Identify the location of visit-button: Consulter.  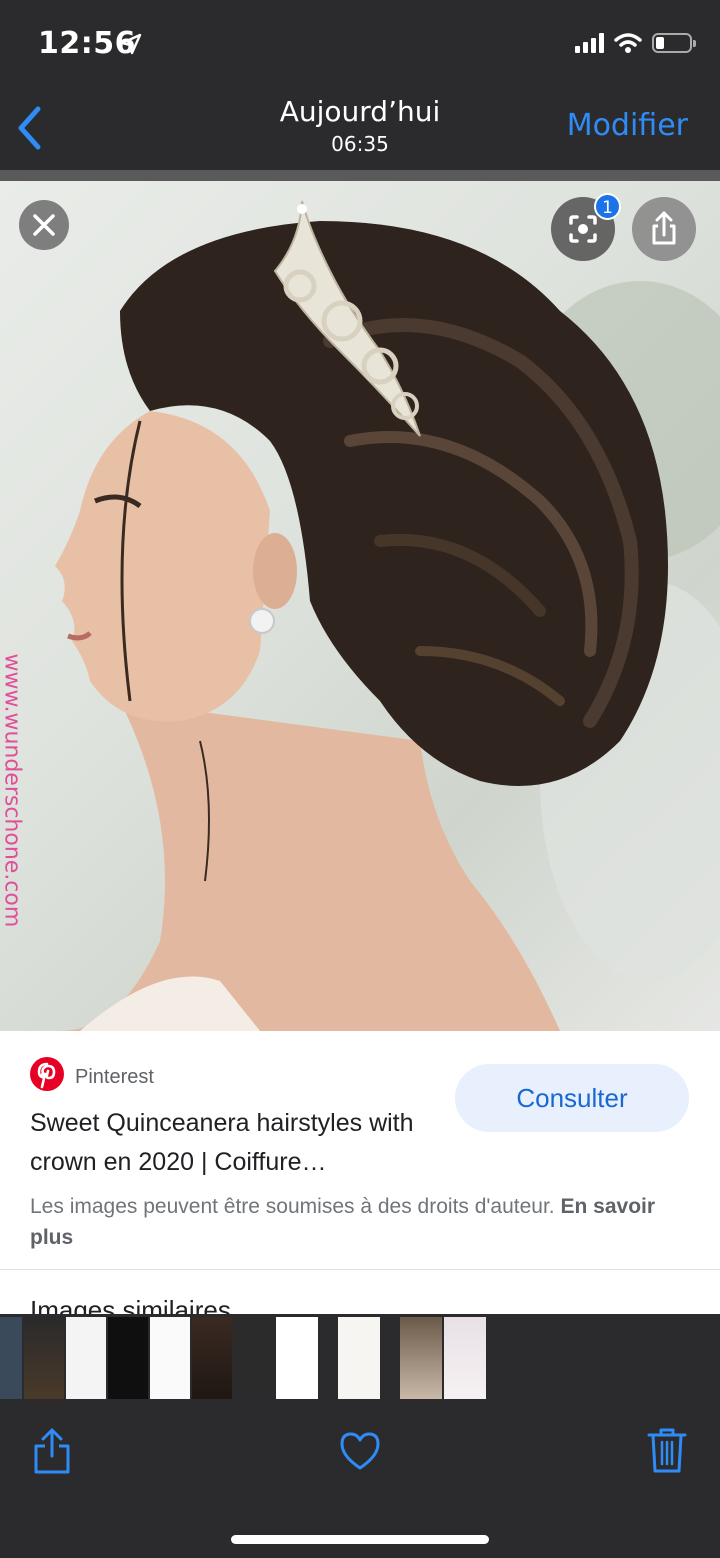
(572, 1098).